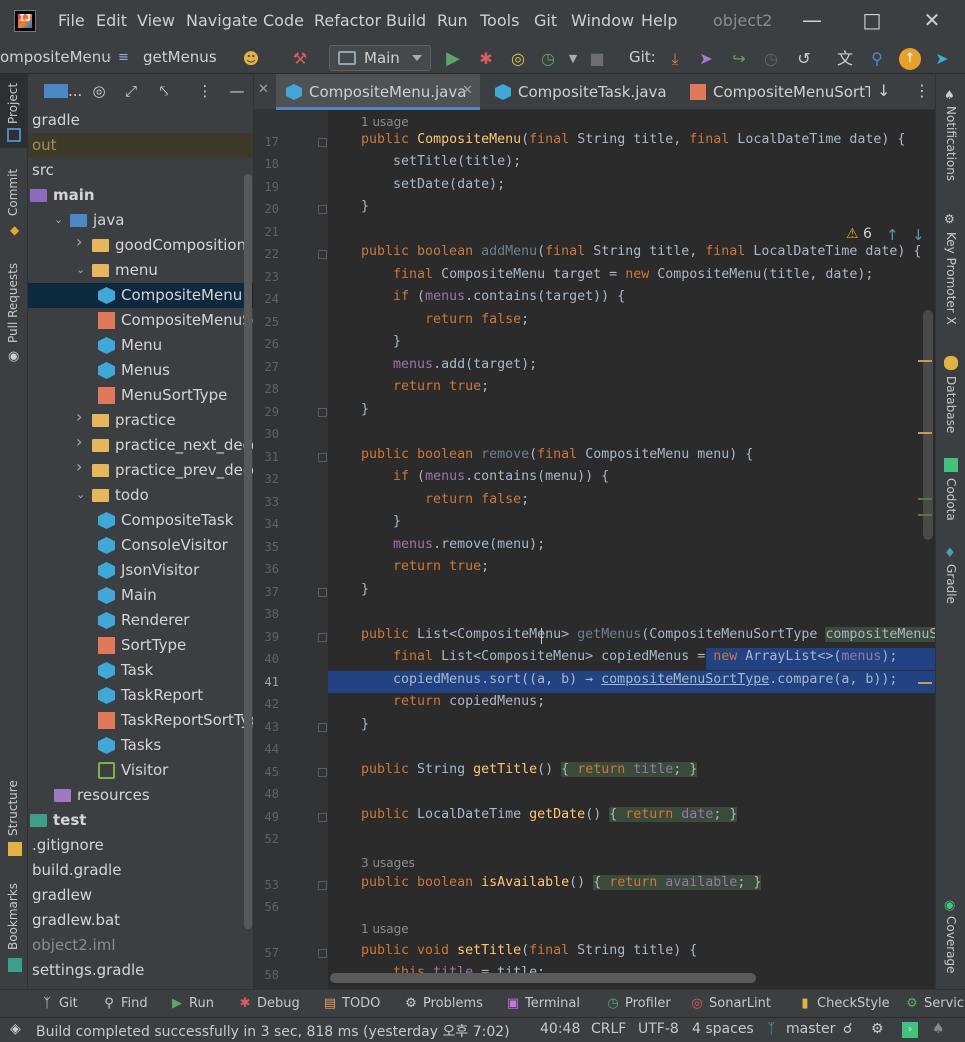 The width and height of the screenshot is (965, 1042). I want to click on project-view-icon, so click(56, 91).